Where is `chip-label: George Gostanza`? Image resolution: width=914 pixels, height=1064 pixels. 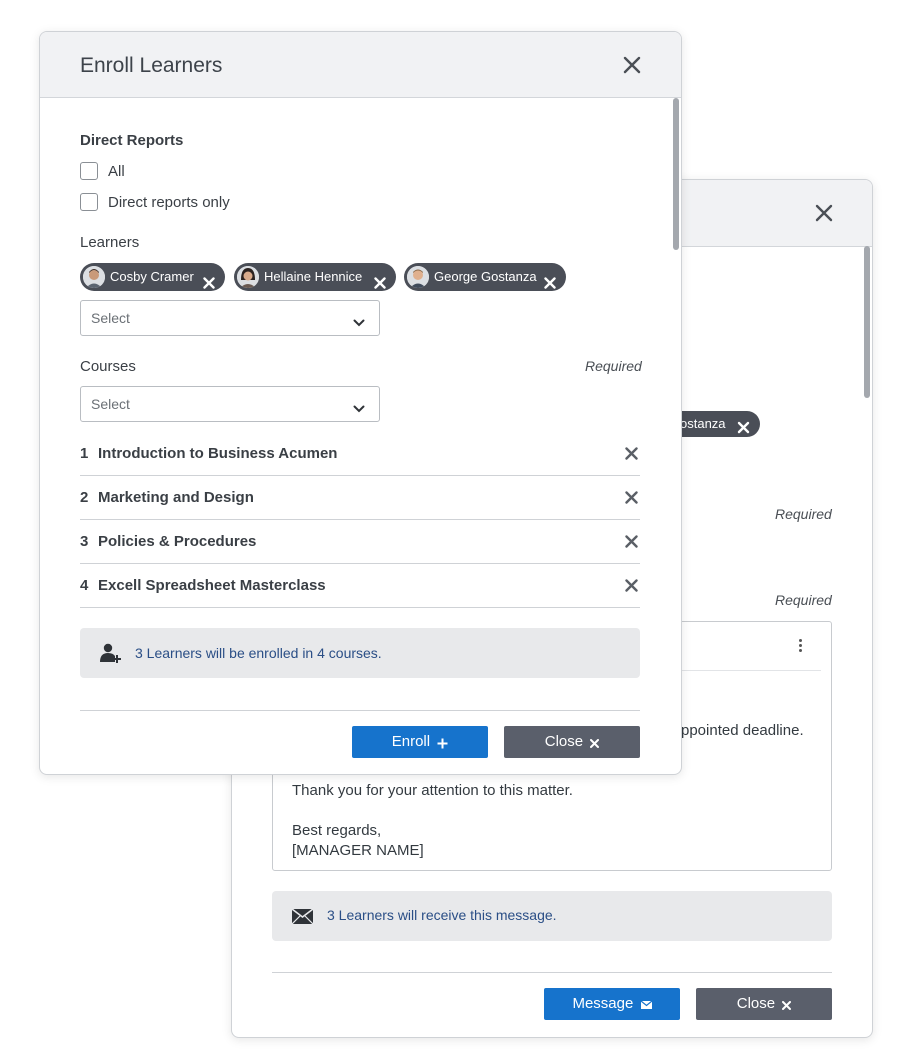
chip-label: George Gostanza is located at coordinates (485, 276).